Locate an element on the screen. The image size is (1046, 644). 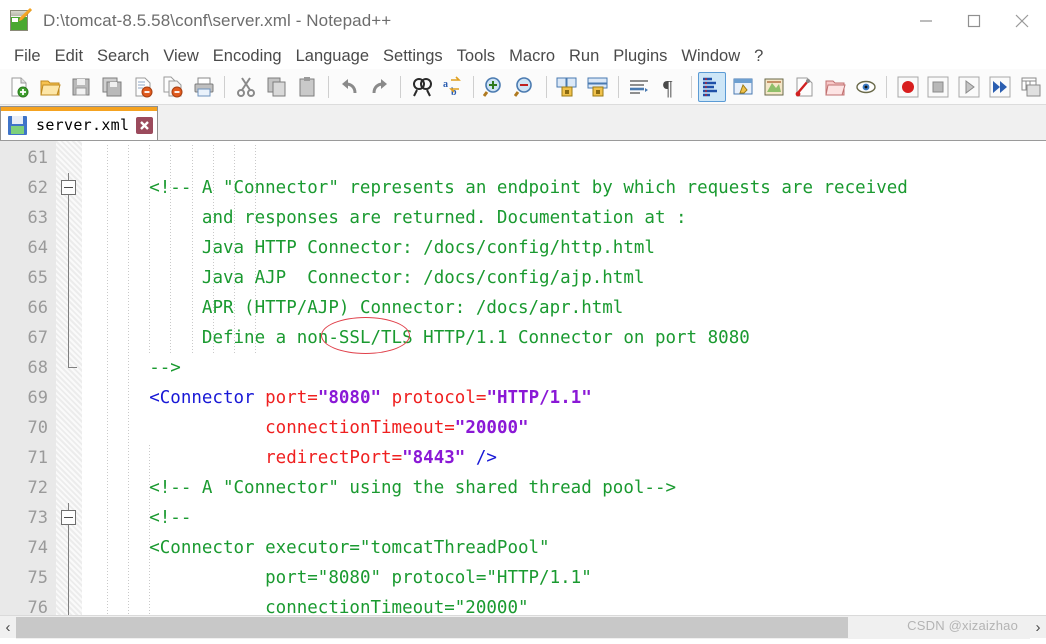
menu-item-settings: Settings is located at coordinates (413, 56).